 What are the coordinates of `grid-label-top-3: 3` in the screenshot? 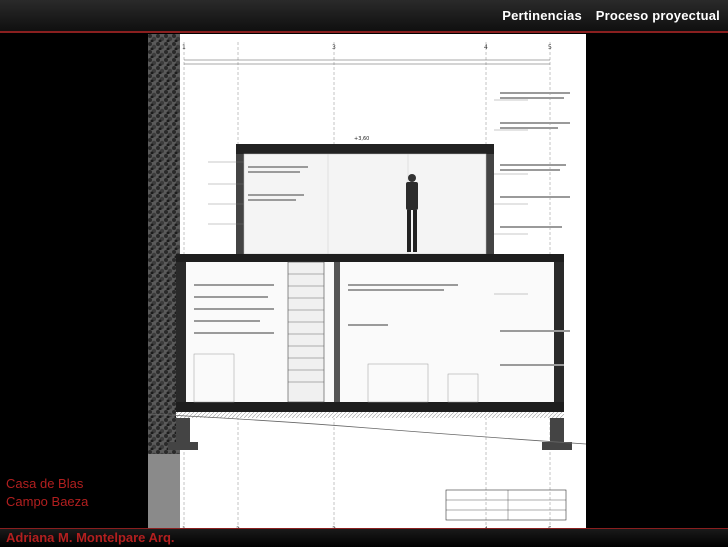 It's located at (334, 47).